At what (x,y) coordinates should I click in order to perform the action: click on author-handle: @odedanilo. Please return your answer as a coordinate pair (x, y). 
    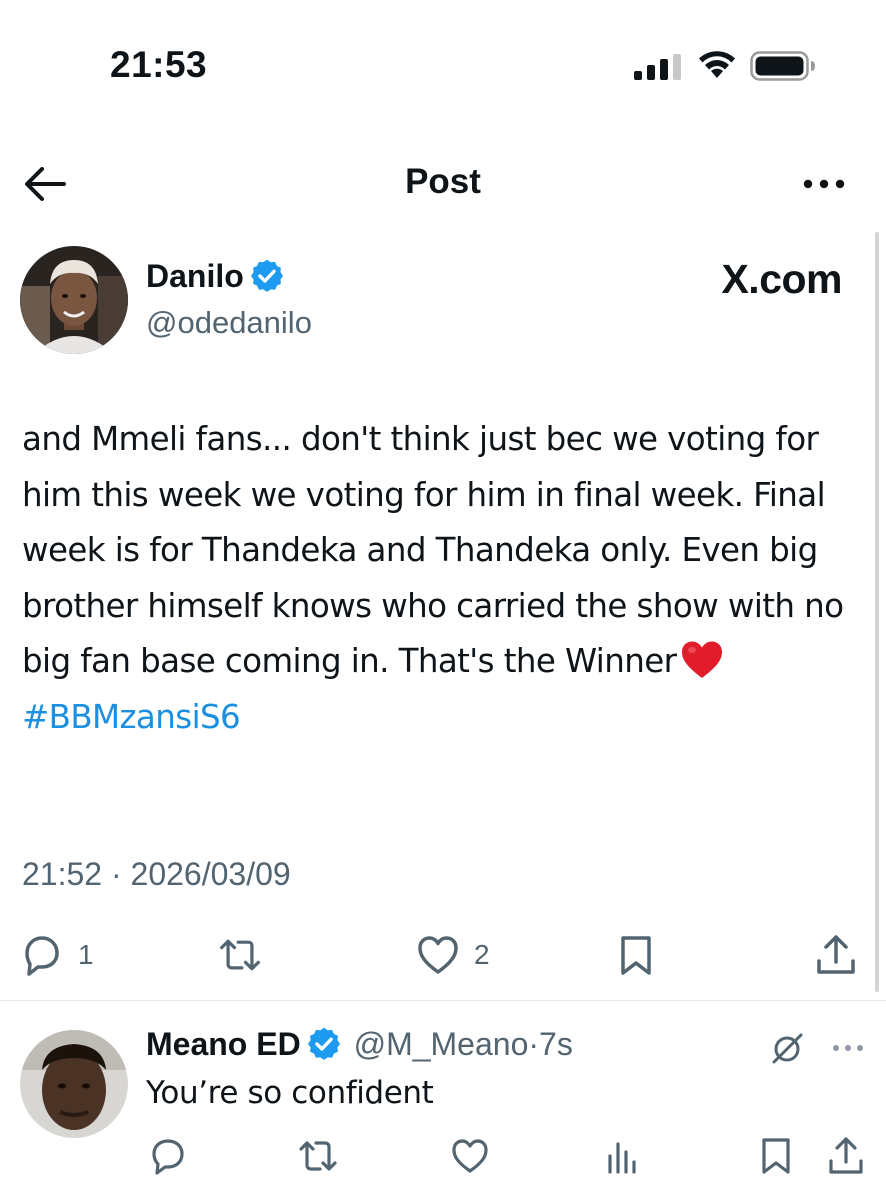
    Looking at the image, I should click on (229, 323).